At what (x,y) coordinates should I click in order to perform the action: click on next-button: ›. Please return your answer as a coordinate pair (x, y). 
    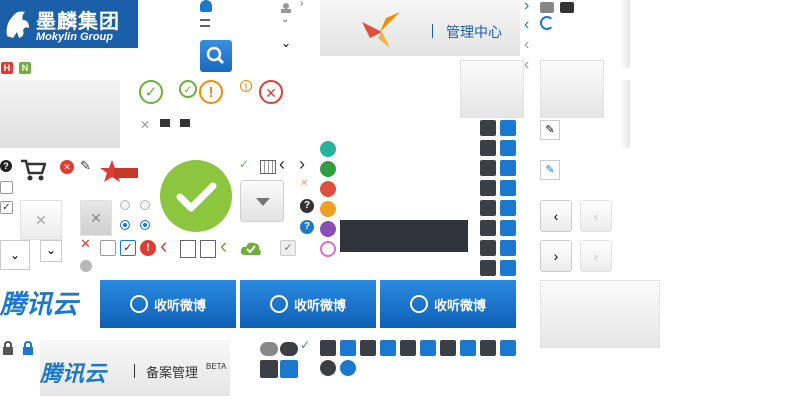
    Looking at the image, I should click on (556, 256).